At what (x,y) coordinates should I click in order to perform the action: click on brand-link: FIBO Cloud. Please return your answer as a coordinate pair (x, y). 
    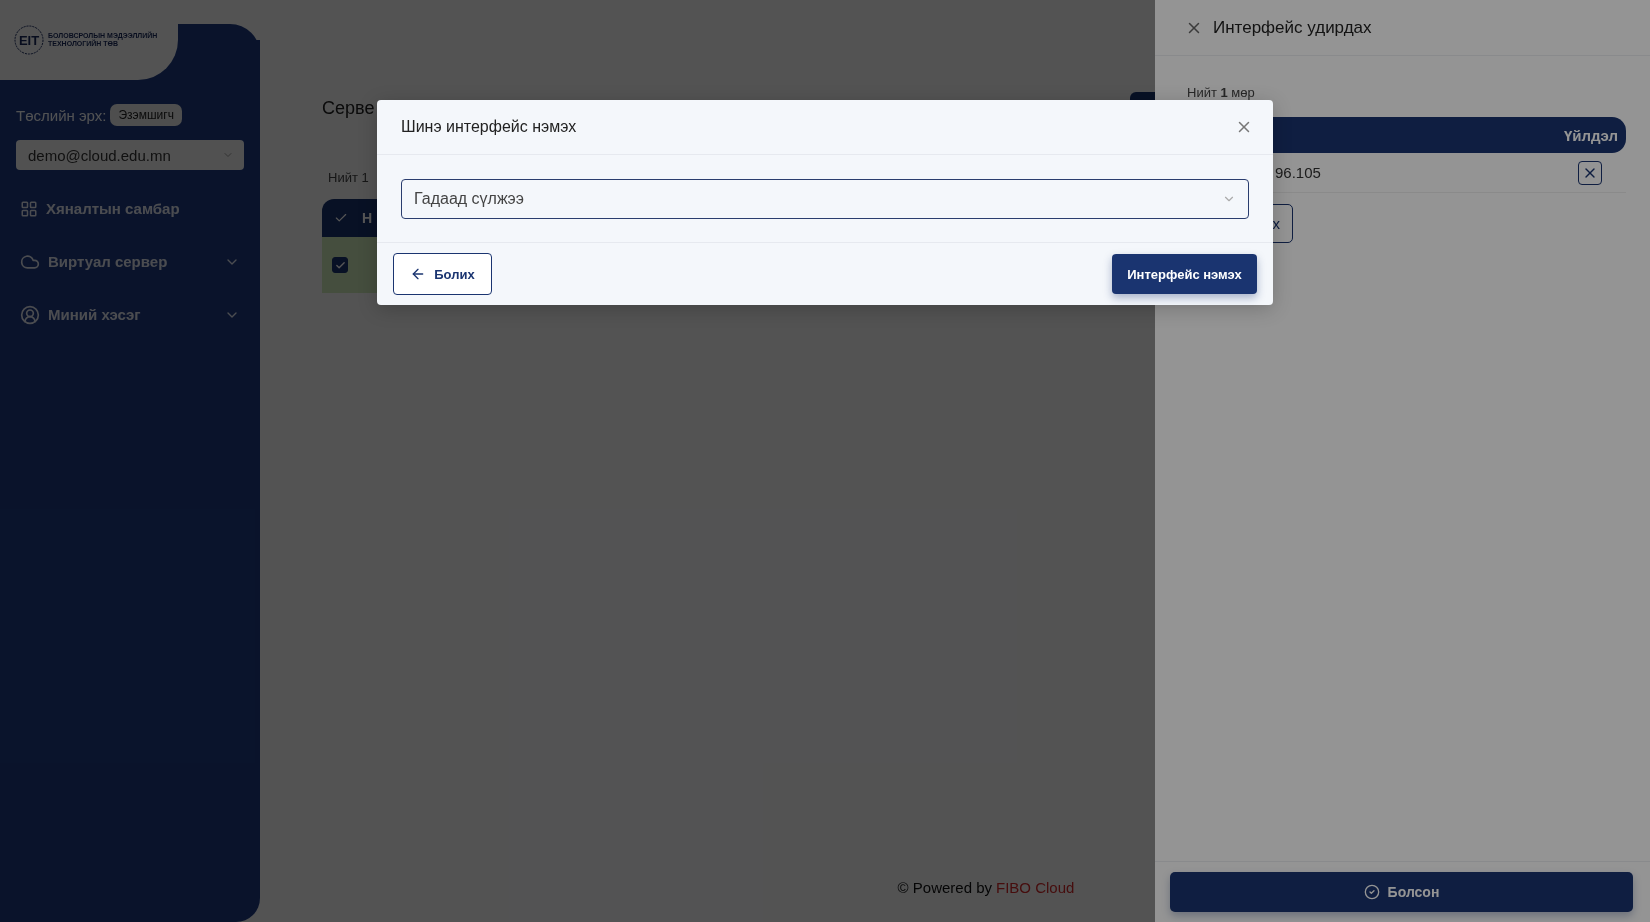
    Looking at the image, I should click on (1035, 887).